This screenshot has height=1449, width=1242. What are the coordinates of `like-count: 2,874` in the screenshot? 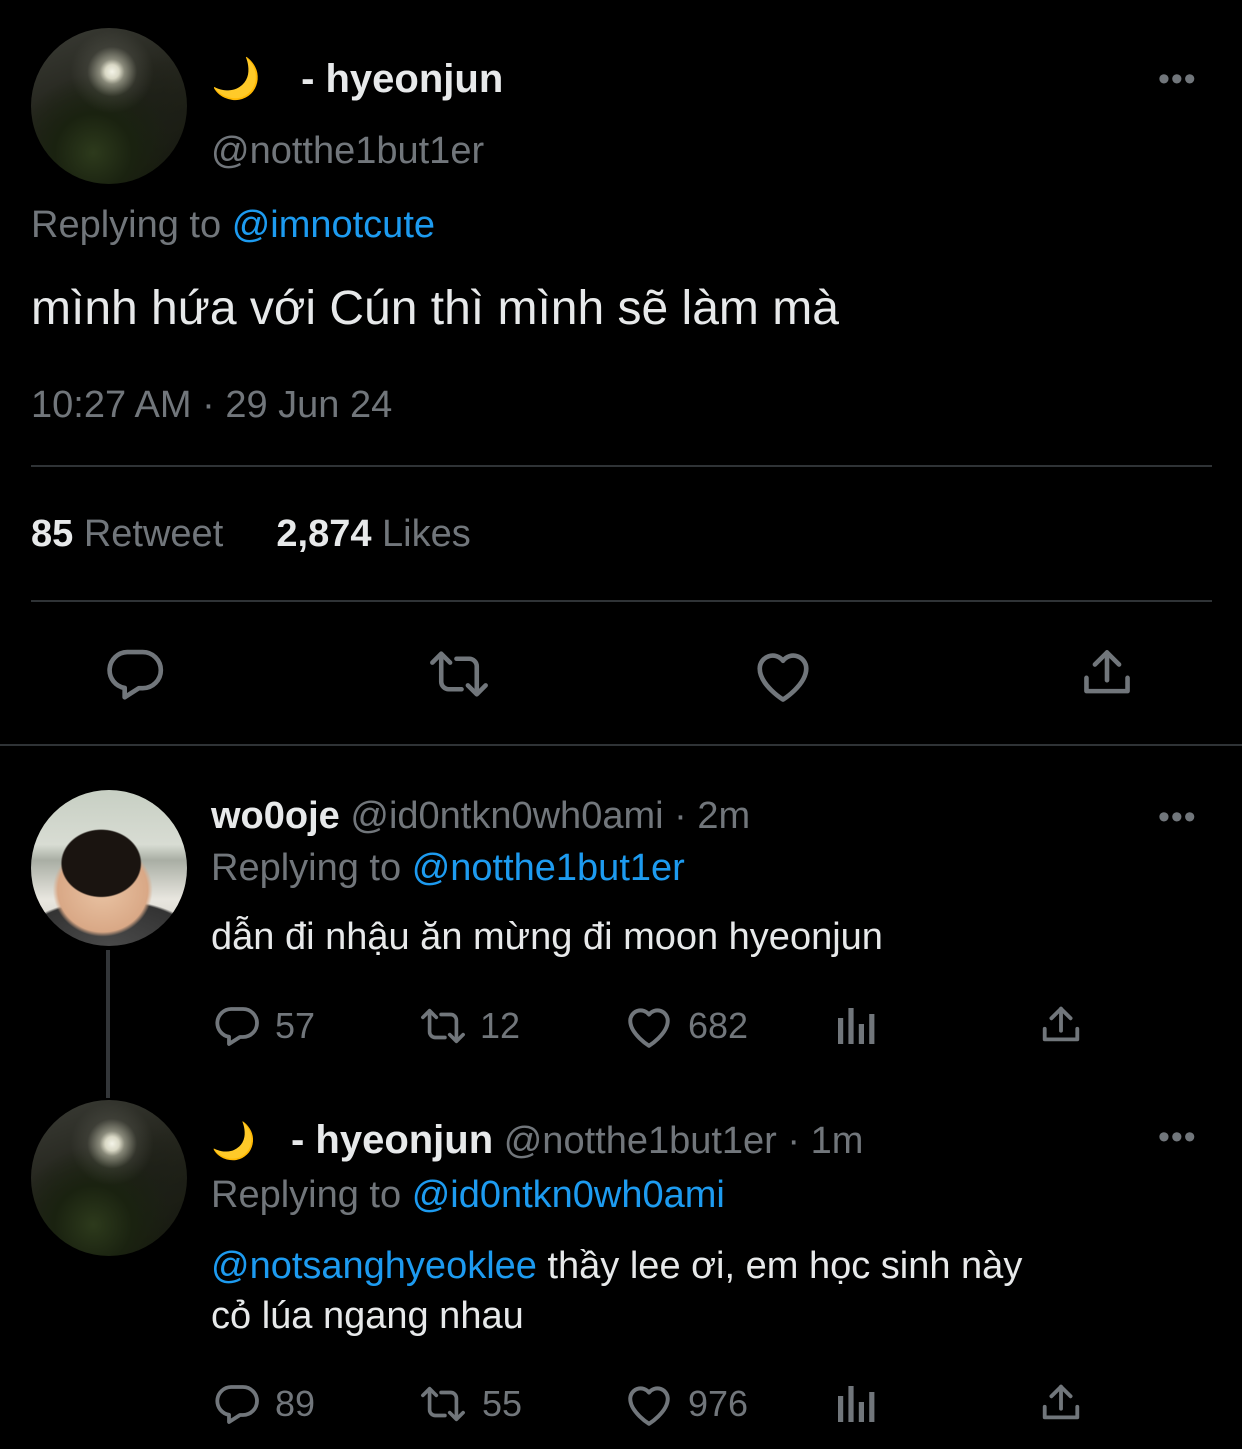 It's located at (324, 534).